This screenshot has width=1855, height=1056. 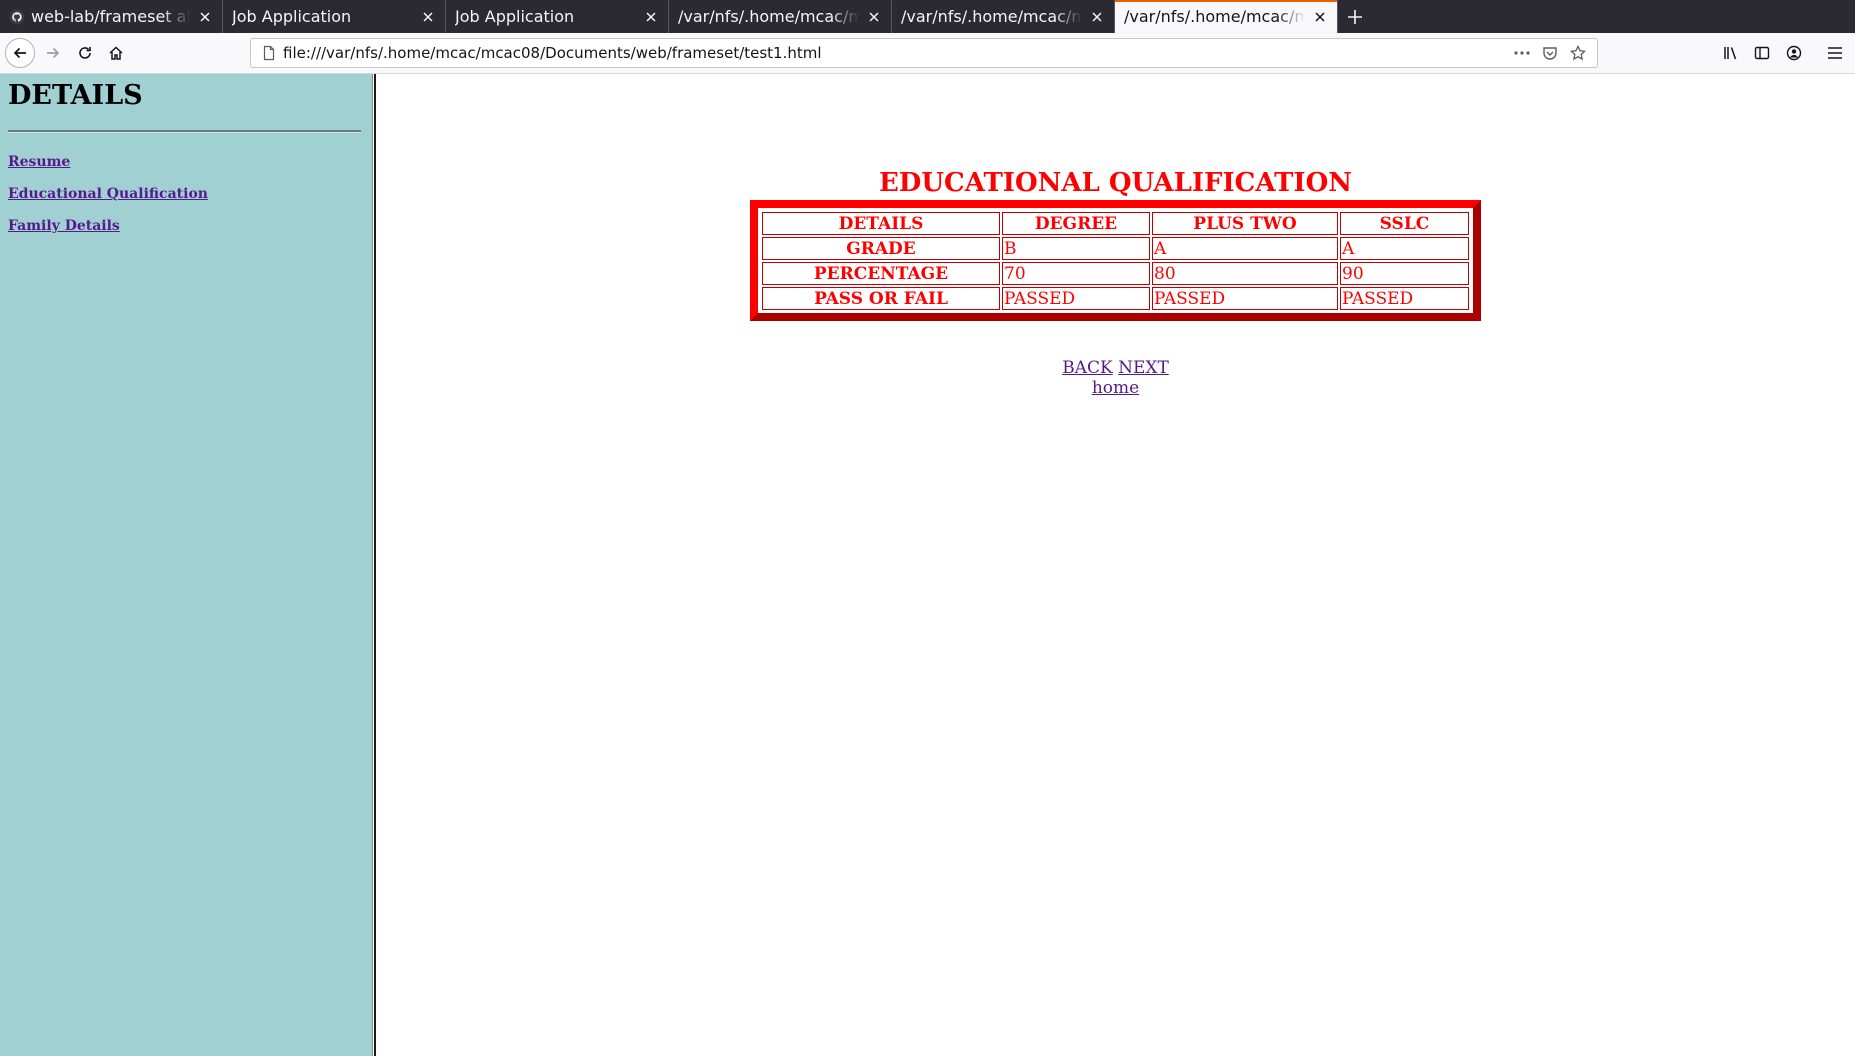 I want to click on pocket-button, so click(x=1550, y=53).